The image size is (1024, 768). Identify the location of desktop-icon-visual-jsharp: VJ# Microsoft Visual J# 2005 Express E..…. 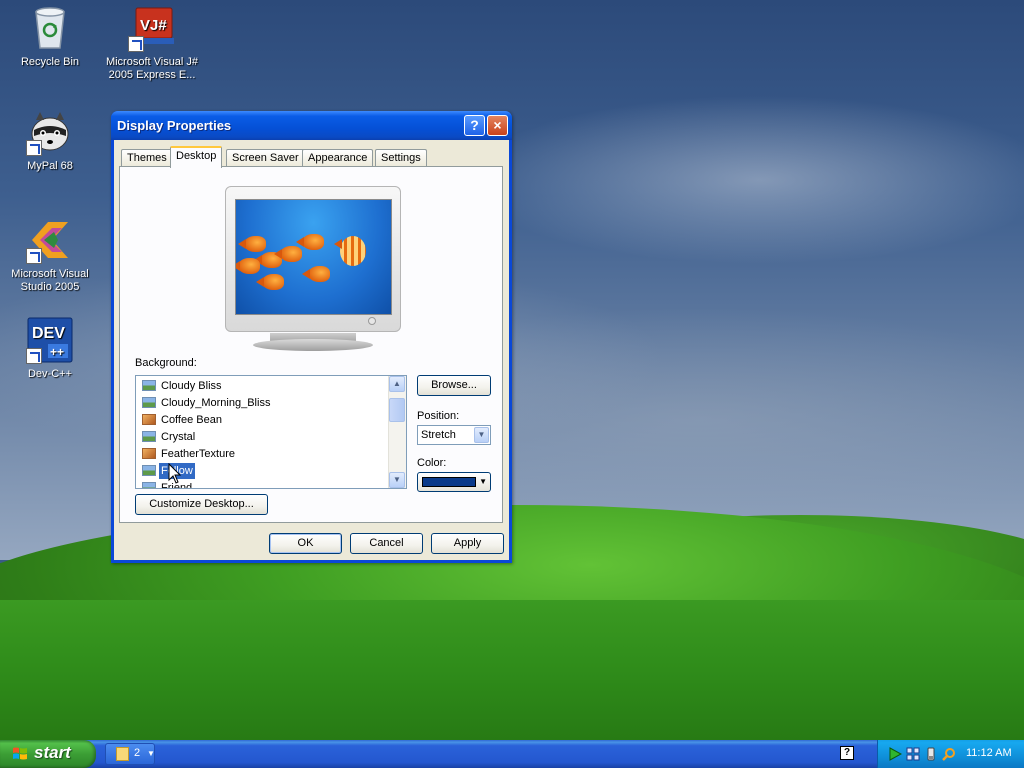
(152, 43).